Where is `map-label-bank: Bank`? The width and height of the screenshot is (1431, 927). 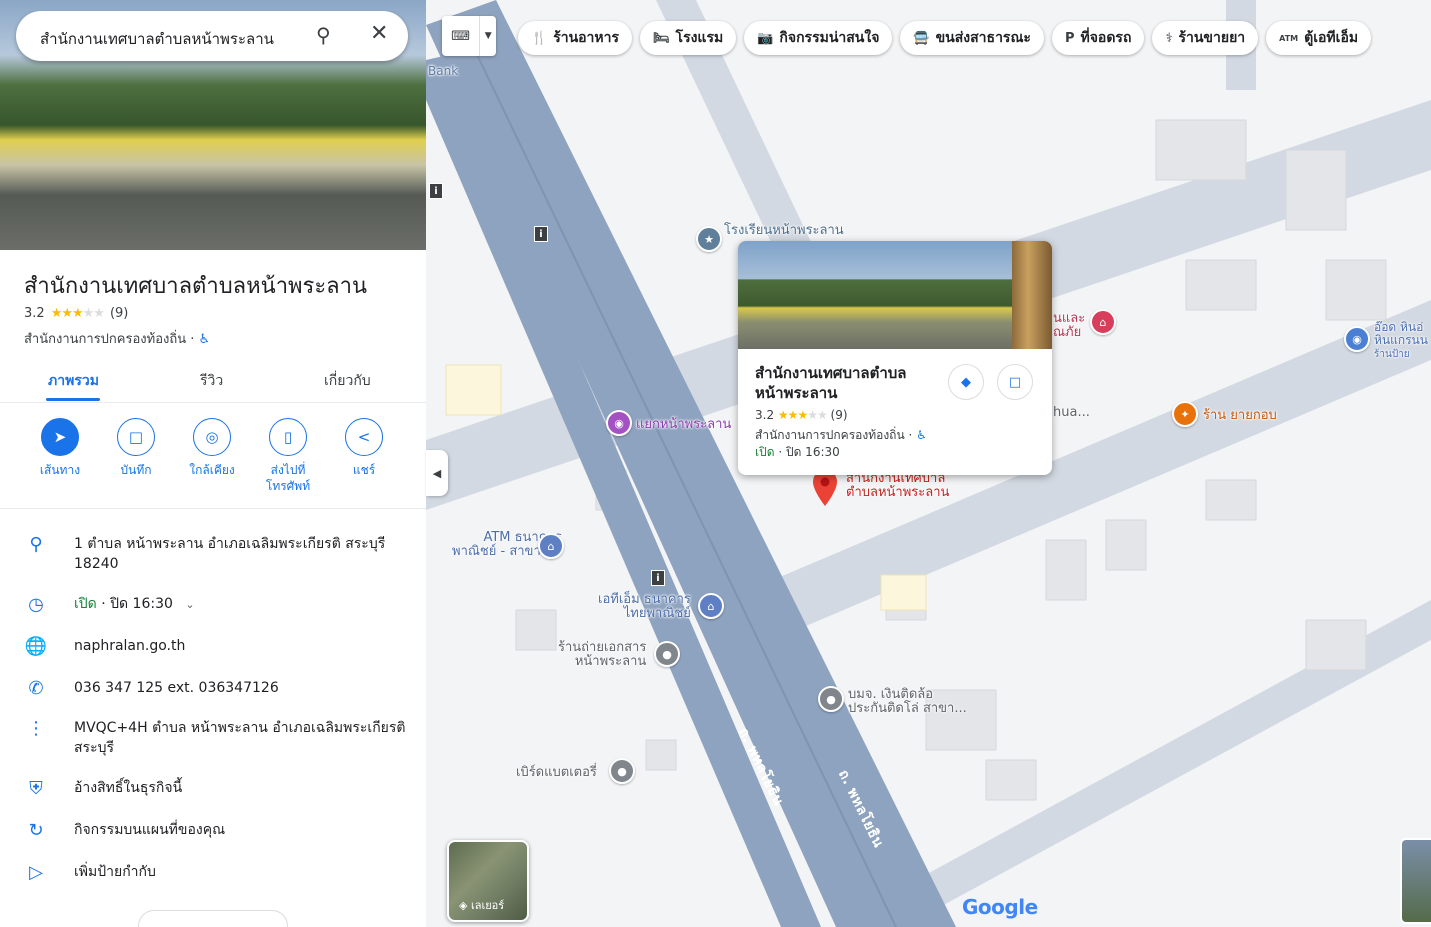
map-label-bank: Bank is located at coordinates (443, 71).